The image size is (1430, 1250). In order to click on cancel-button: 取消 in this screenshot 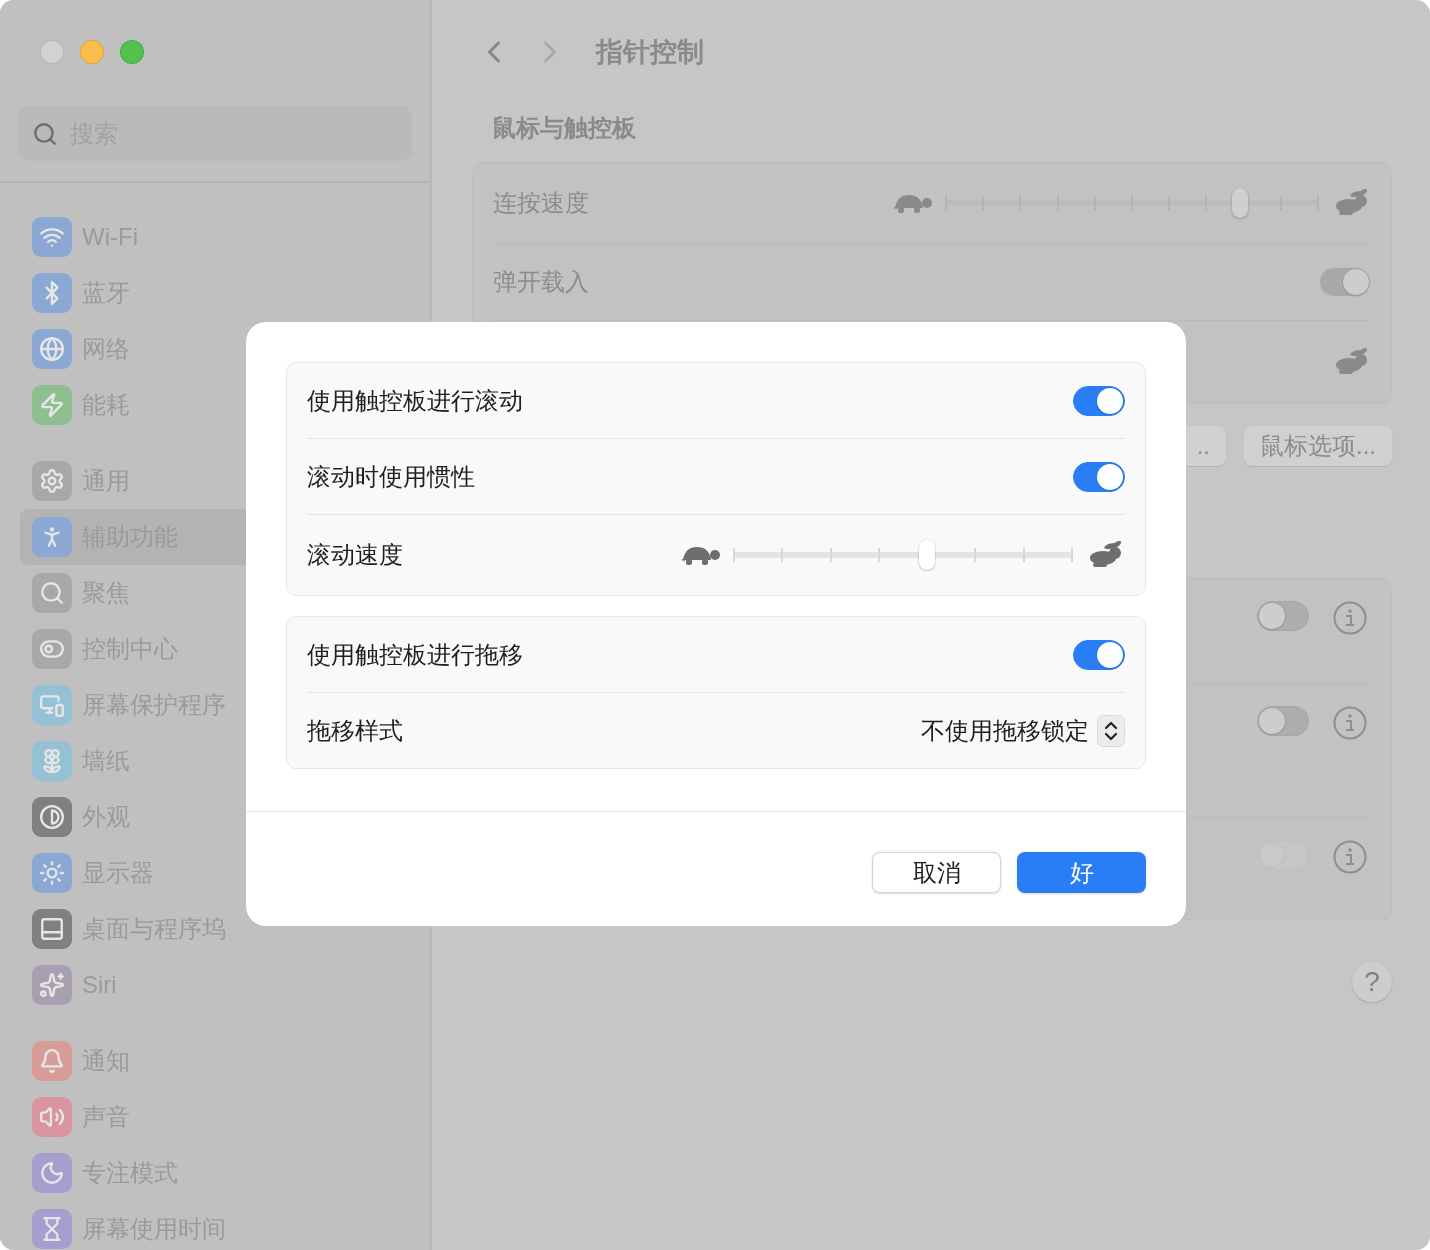, I will do `click(936, 872)`.